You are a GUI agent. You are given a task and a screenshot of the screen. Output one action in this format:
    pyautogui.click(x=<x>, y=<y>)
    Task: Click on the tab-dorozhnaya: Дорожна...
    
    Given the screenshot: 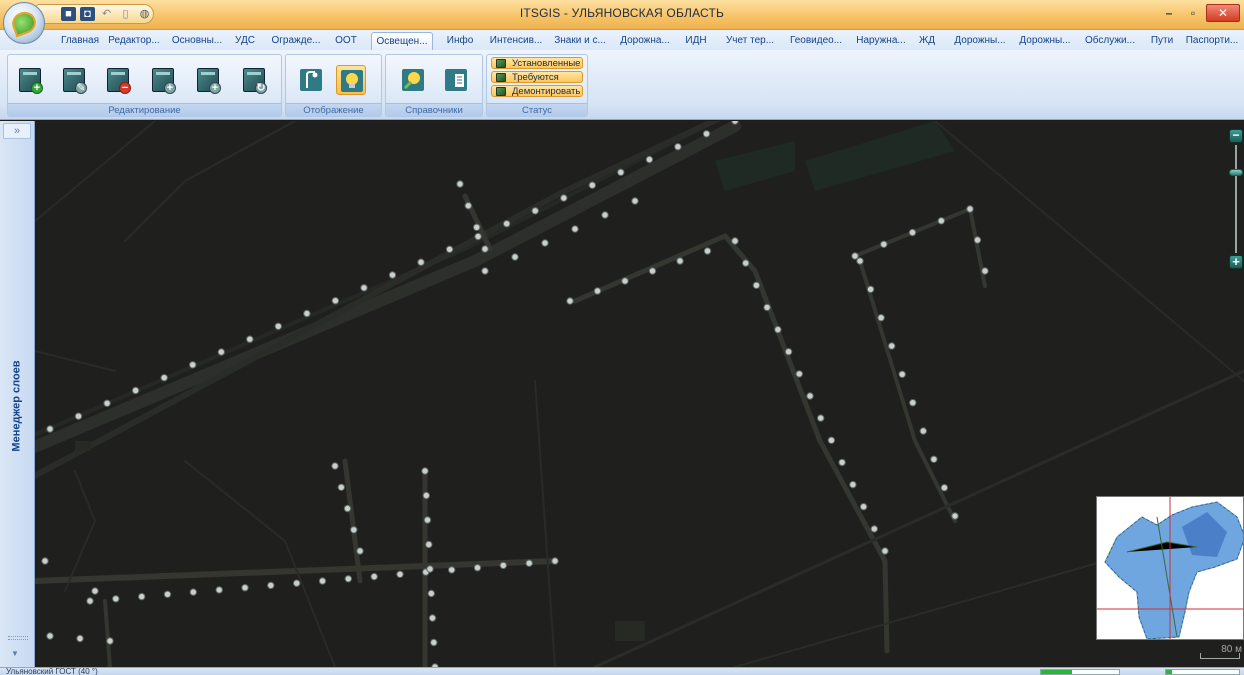 What is the action you would take?
    pyautogui.click(x=645, y=41)
    